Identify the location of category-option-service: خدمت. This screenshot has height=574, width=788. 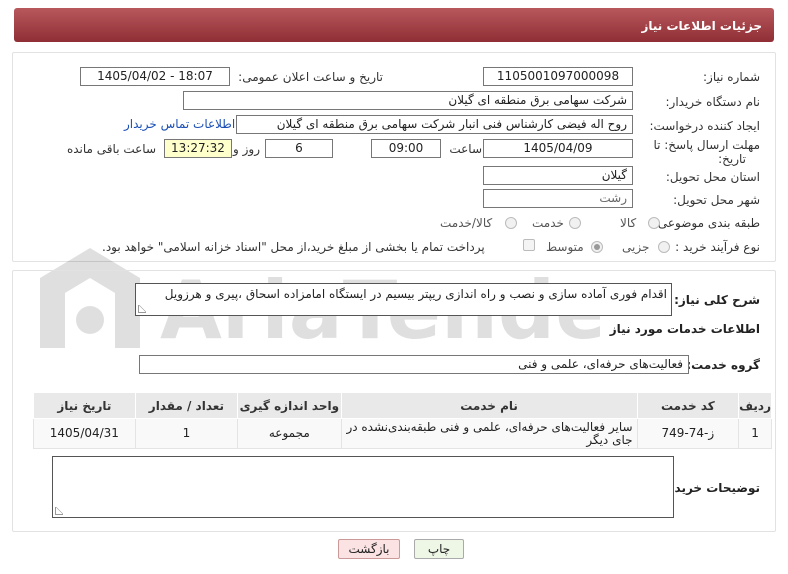
(548, 223).